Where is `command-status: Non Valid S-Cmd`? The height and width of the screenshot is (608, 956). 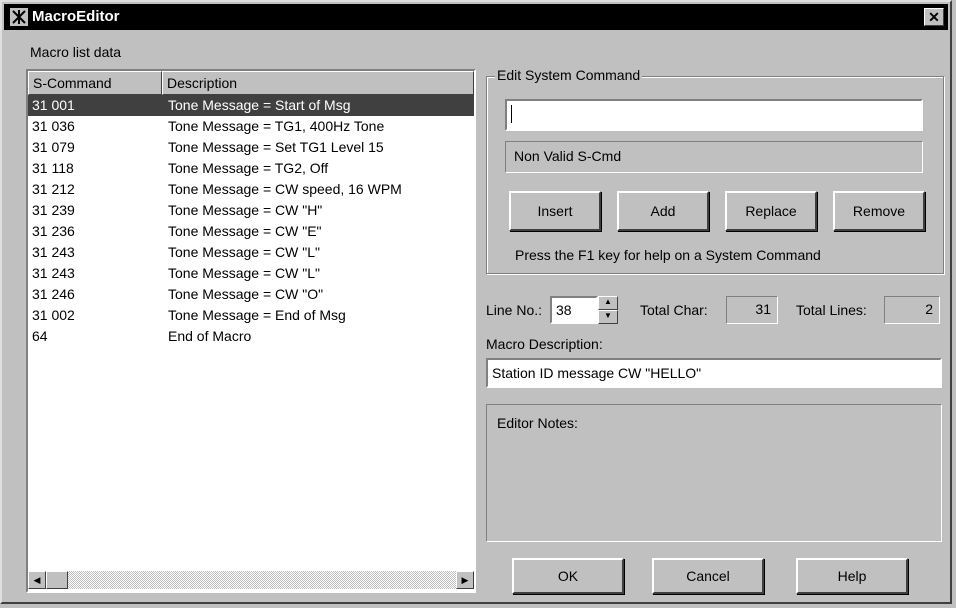
command-status: Non Valid S-Cmd is located at coordinates (714, 157).